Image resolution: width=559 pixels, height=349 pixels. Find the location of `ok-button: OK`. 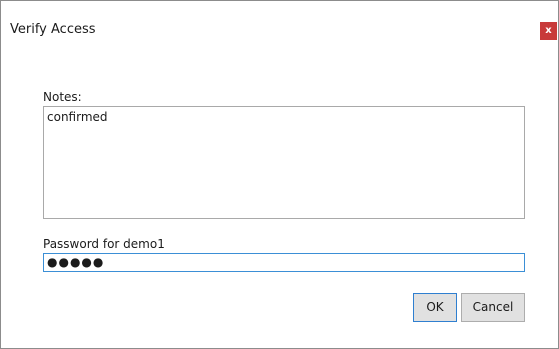

ok-button: OK is located at coordinates (435, 307).